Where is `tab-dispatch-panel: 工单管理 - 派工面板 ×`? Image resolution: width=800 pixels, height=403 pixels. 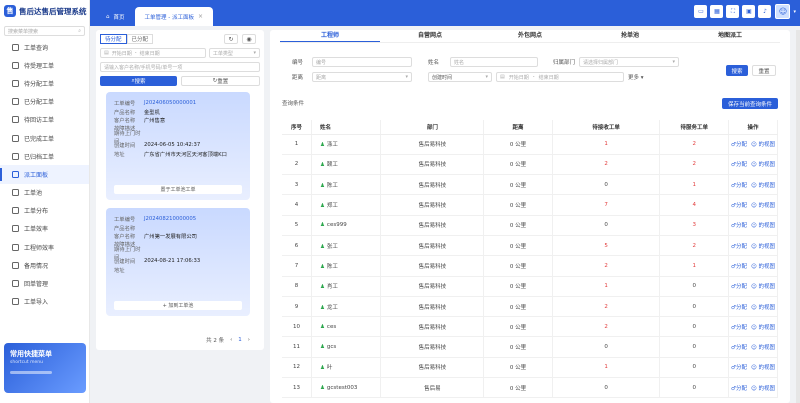 tab-dispatch-panel: 工单管理 - 派工面板 × is located at coordinates (174, 16).